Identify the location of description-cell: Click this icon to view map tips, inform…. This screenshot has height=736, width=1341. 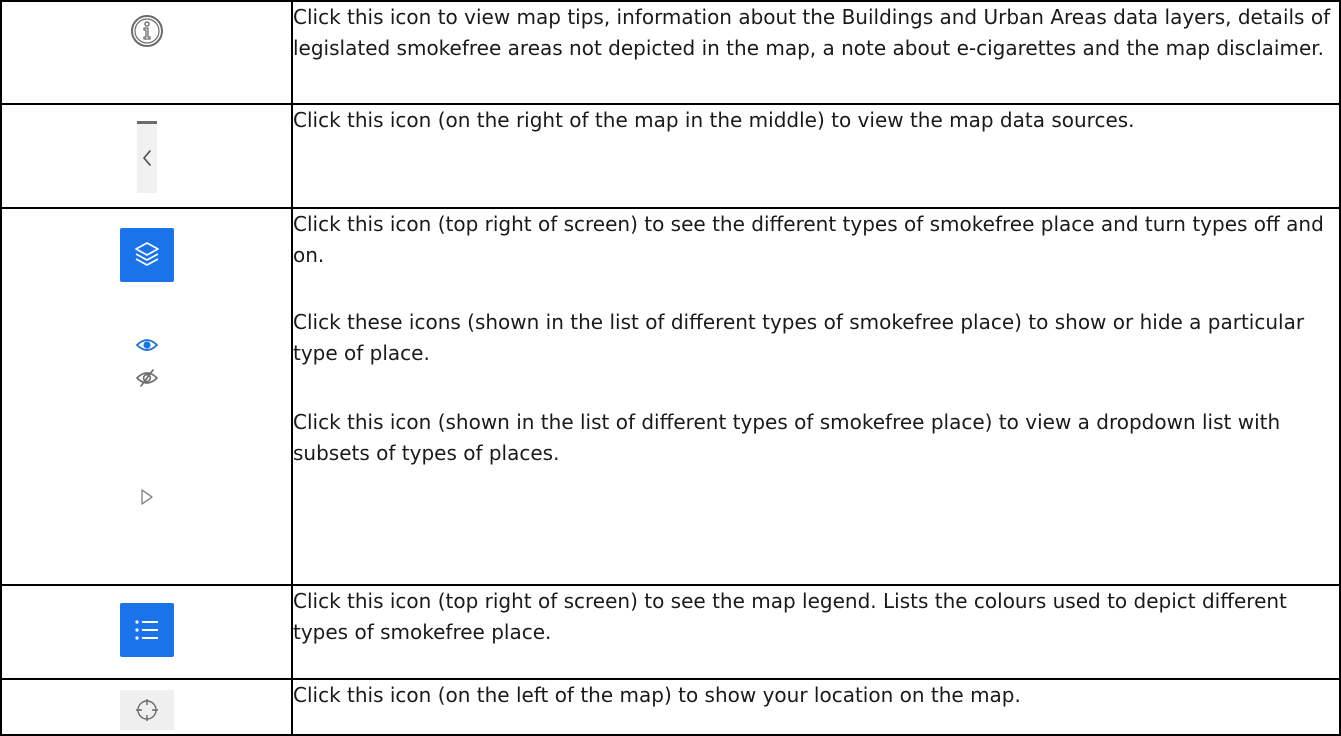
(816, 52).